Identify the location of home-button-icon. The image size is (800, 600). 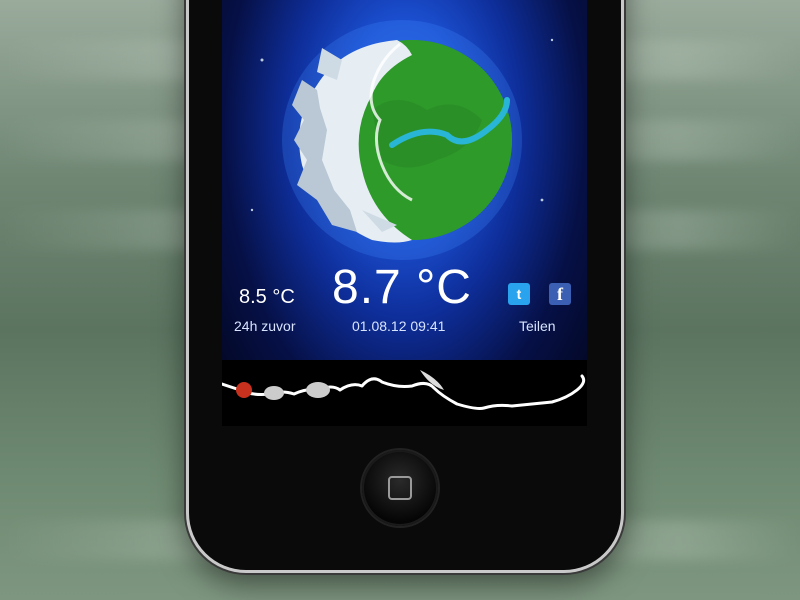
(400, 488).